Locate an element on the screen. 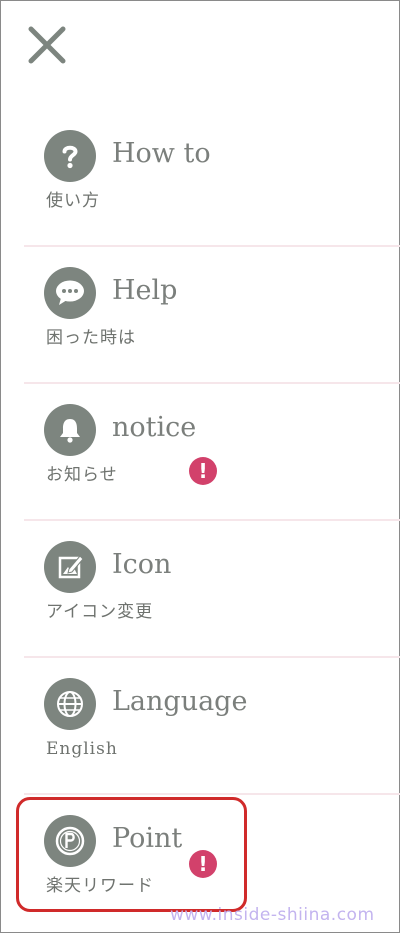  close-icon is located at coordinates (47, 45).